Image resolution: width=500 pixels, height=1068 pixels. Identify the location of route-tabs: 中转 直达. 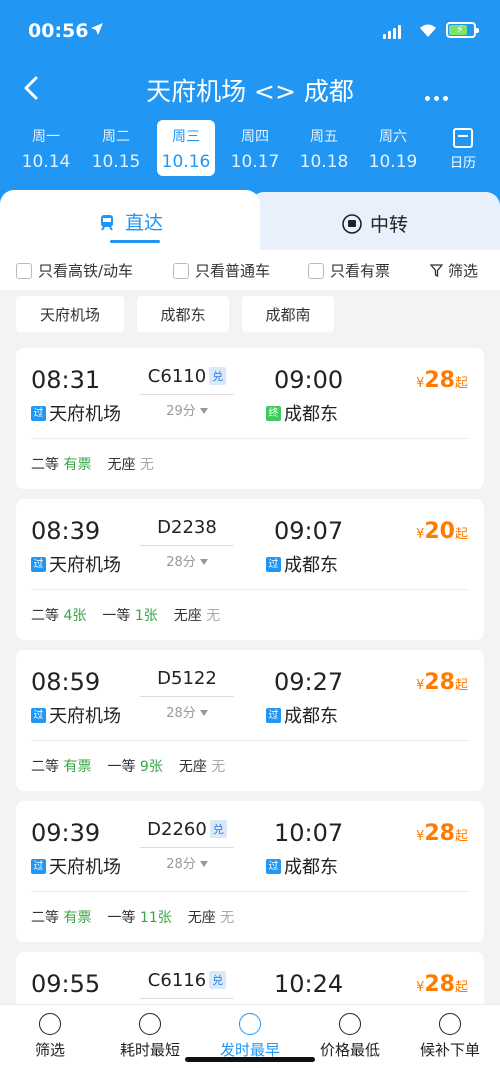
(250, 220).